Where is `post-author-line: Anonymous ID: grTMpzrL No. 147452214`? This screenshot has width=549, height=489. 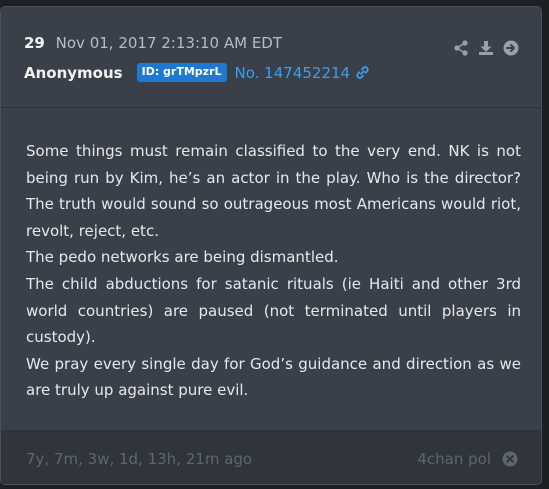 post-author-line: Anonymous ID: grTMpzrL No. 147452214 is located at coordinates (197, 72).